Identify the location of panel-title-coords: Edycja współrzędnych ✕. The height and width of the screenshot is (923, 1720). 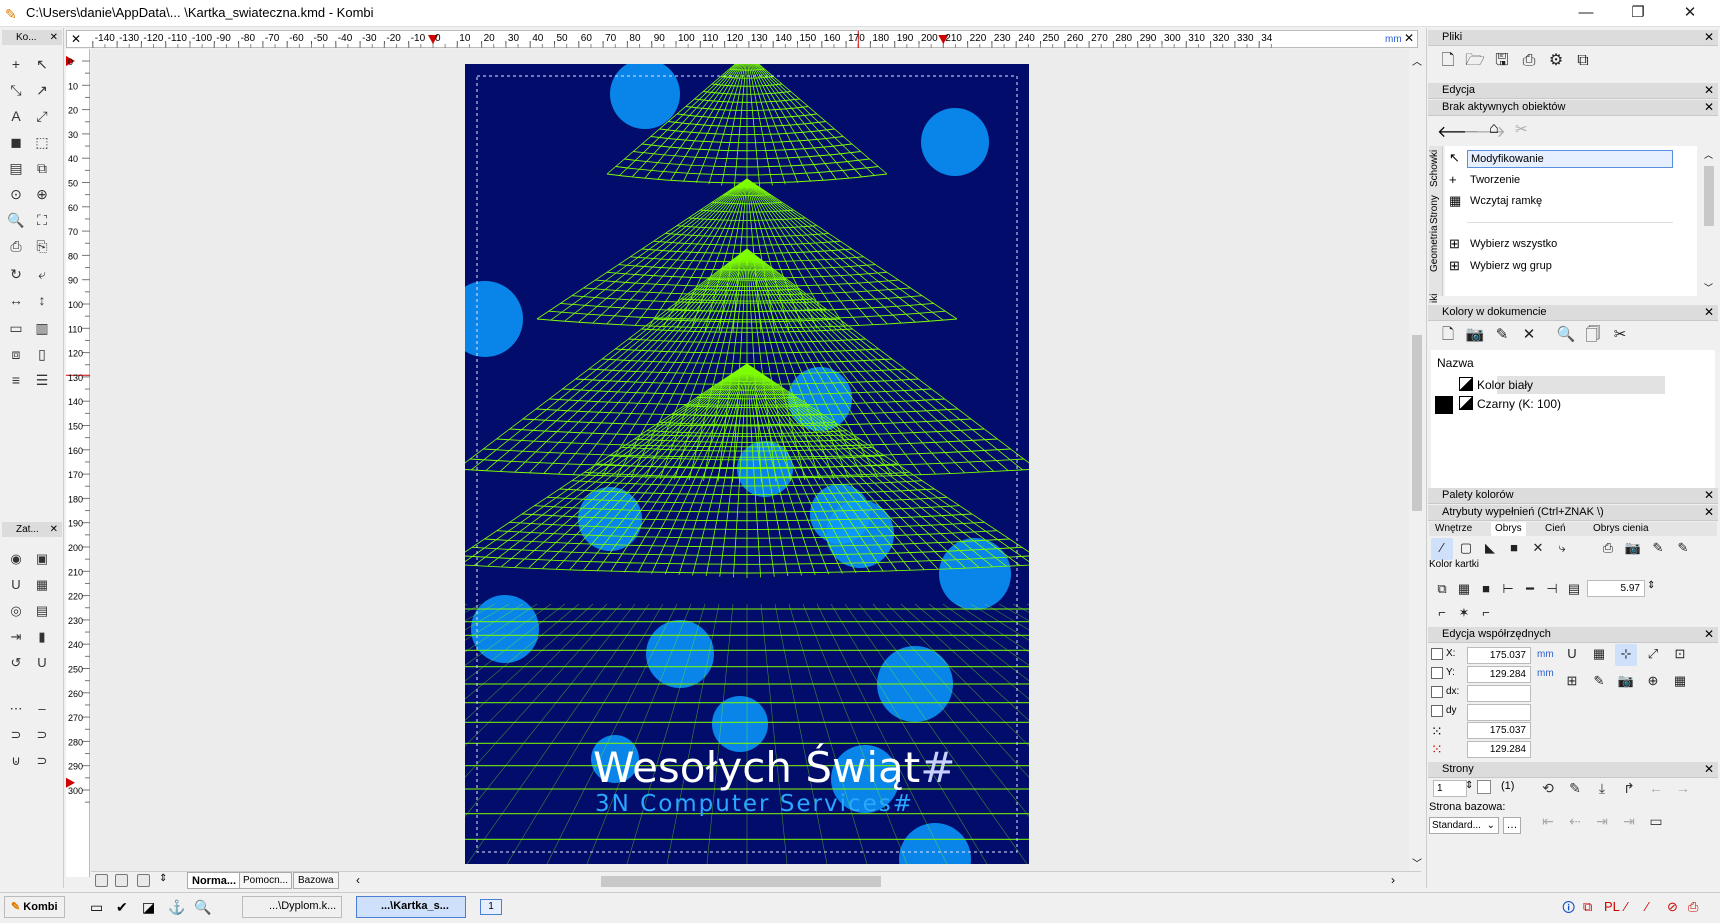
(1573, 635).